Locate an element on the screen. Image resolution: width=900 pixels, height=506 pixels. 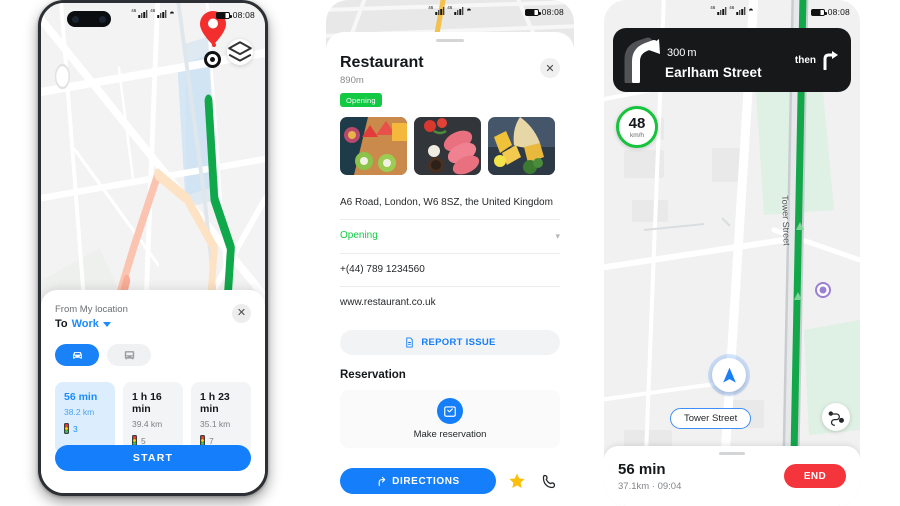
hours-row: Opening ▾ is located at coordinates (450, 237).